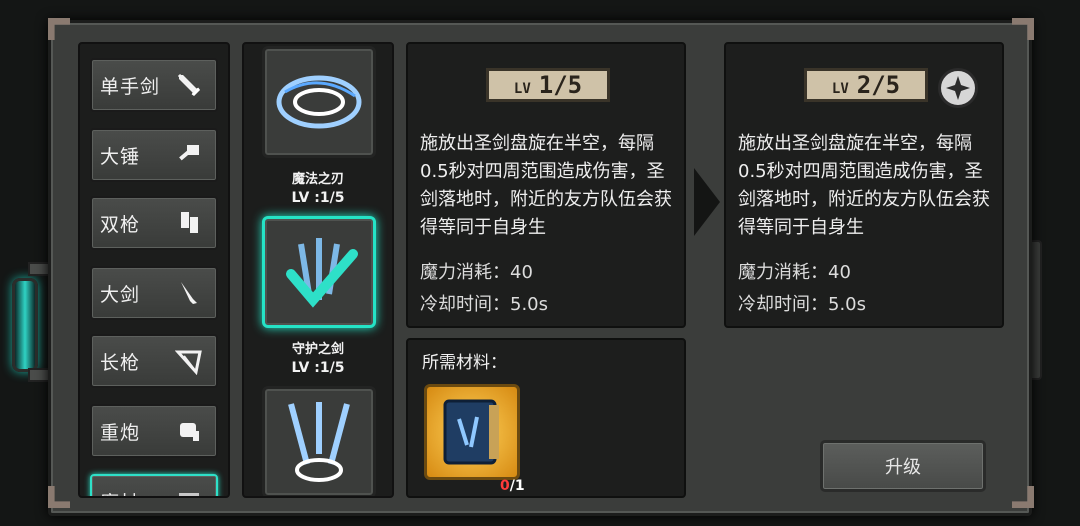 The width and height of the screenshot is (1080, 526). What do you see at coordinates (707, 202) in the screenshot?
I see `arrow-right-icon` at bounding box center [707, 202].